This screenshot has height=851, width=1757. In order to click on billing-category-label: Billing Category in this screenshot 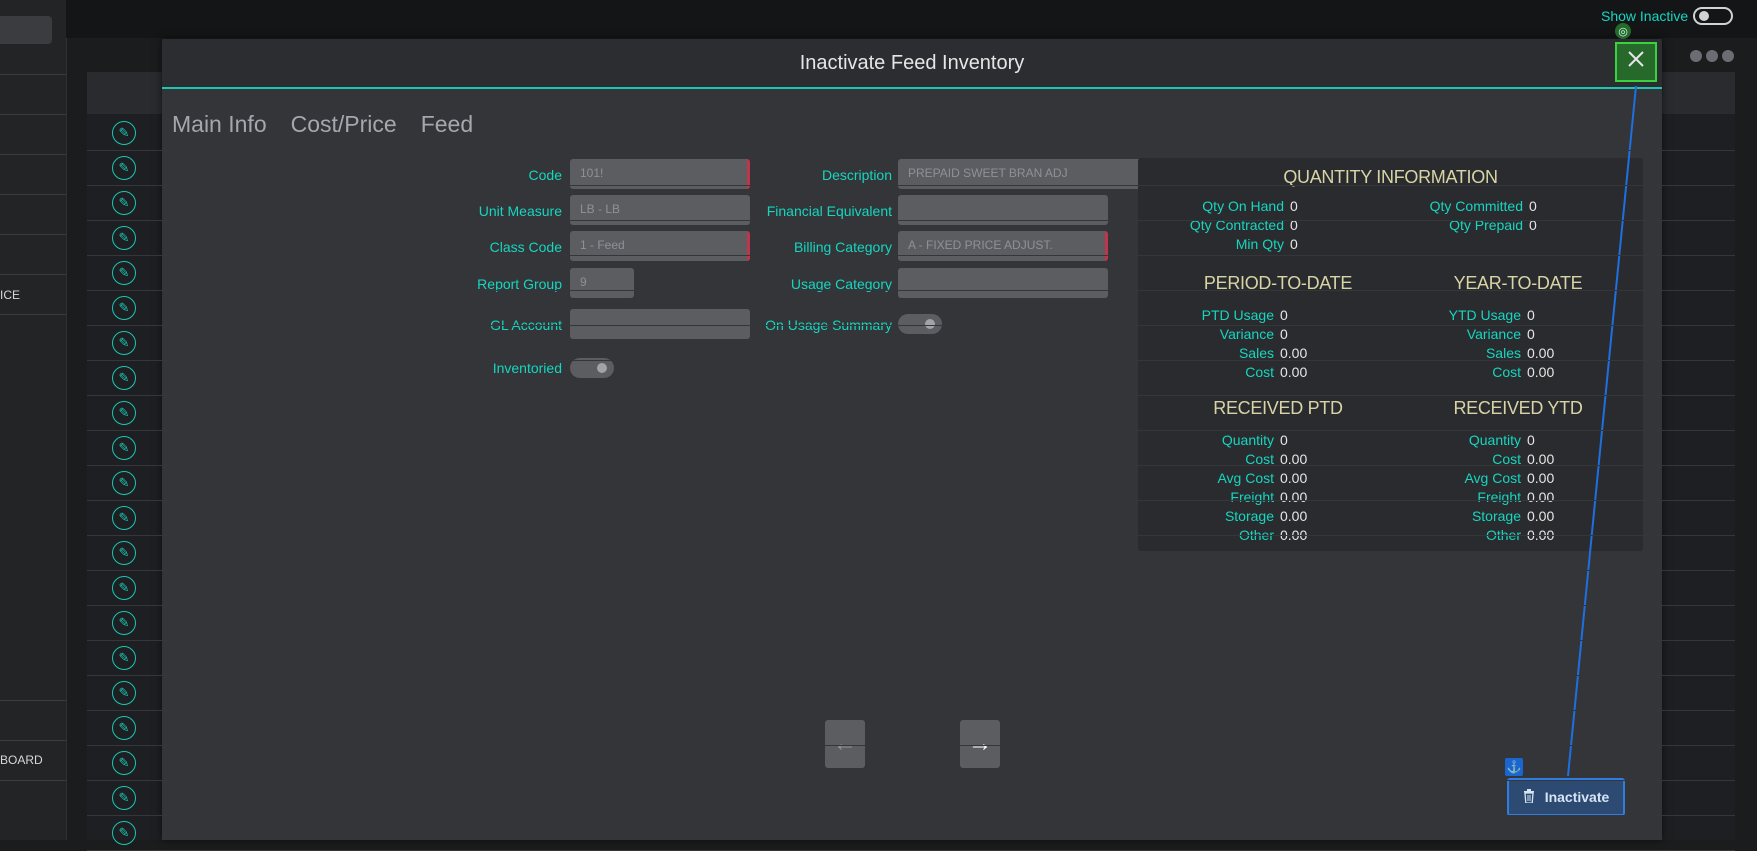, I will do `click(842, 247)`.